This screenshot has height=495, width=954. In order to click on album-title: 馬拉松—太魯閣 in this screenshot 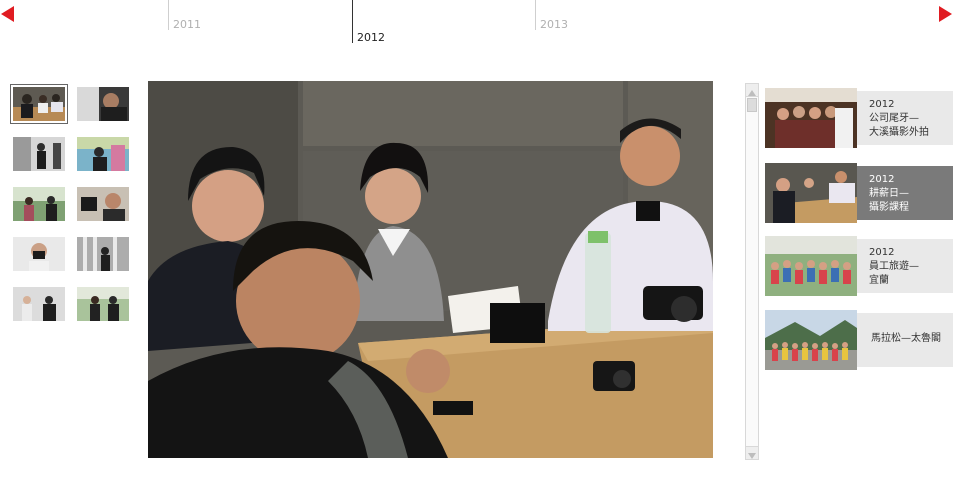, I will do `click(906, 338)`.